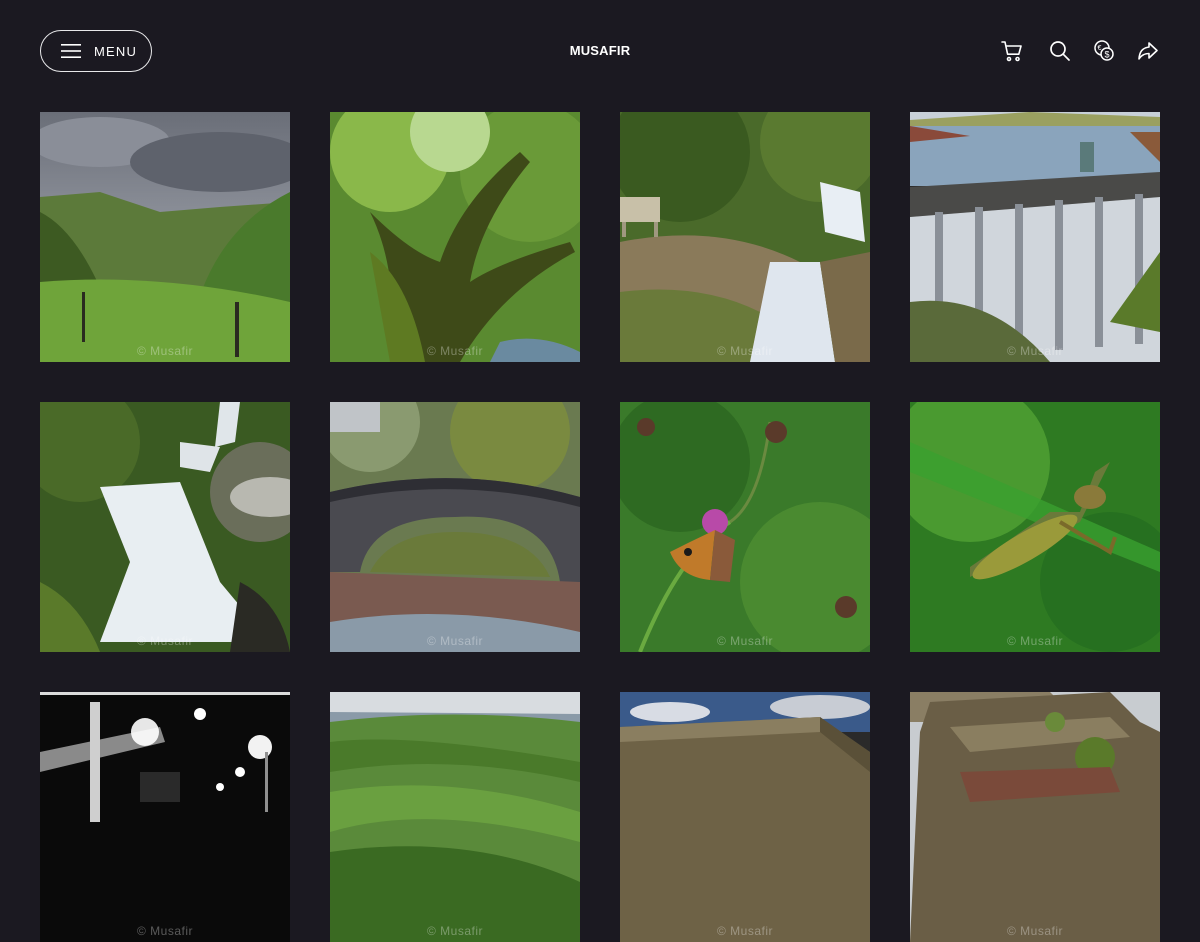 This screenshot has height=942, width=1200. I want to click on currency-icon: $ €, so click(1104, 50).